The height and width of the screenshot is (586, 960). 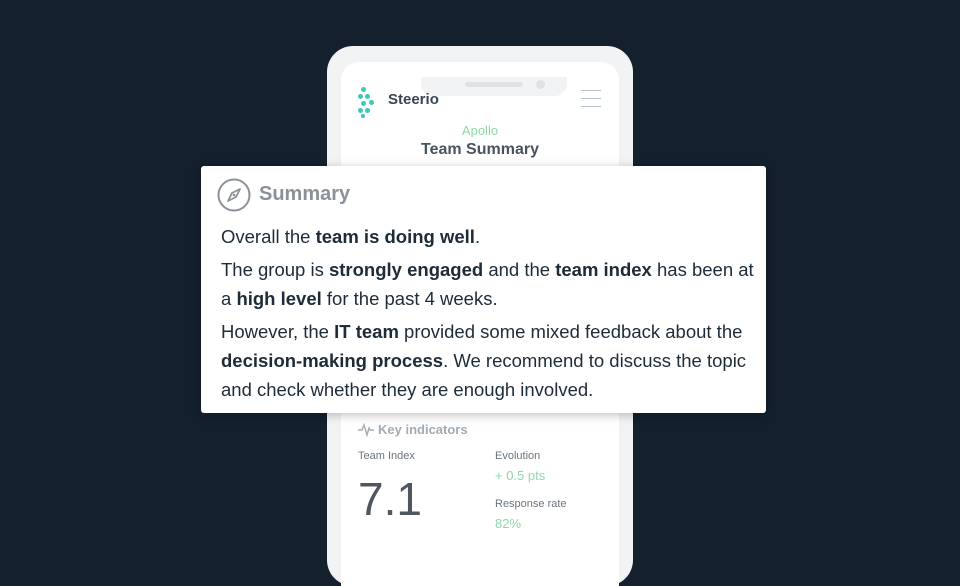 What do you see at coordinates (494, 84) in the screenshot?
I see `phone-speaker` at bounding box center [494, 84].